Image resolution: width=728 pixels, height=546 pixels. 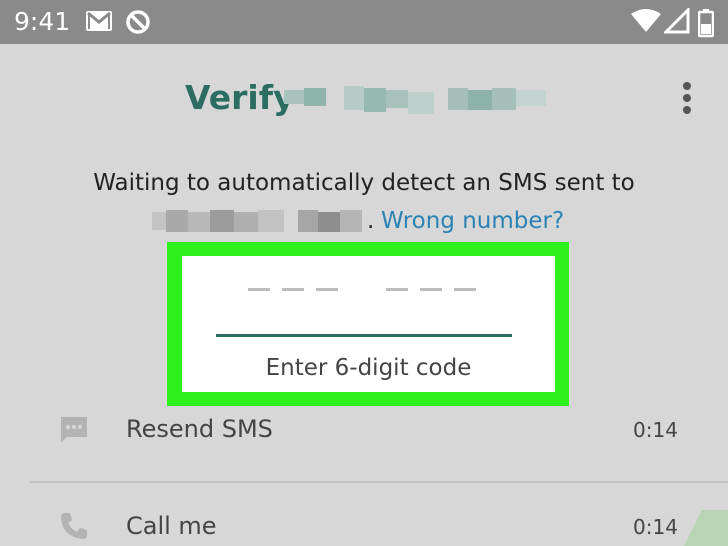 I want to click on call-me-button: Call me, so click(x=171, y=526).